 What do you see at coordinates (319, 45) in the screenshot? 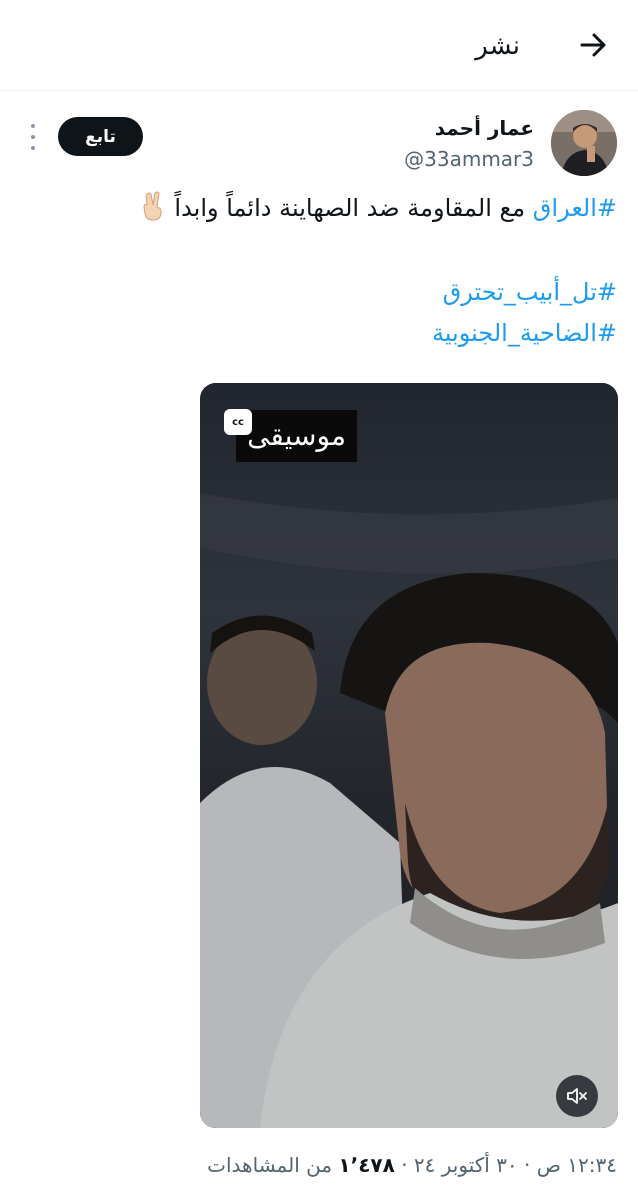
I see `top-bar: نشر` at bounding box center [319, 45].